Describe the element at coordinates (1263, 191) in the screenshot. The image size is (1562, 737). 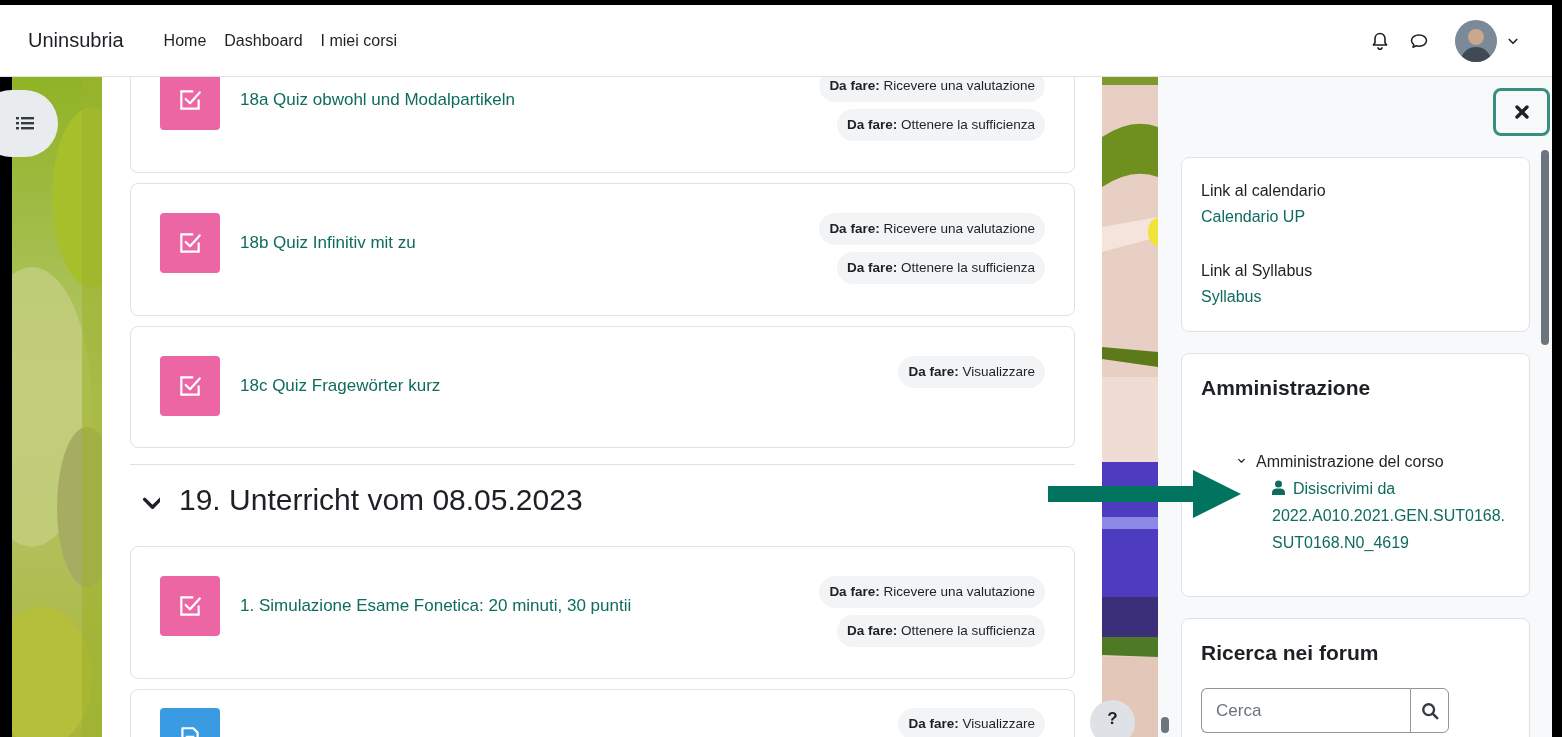
I see `link-label: Link al calendario` at that location.